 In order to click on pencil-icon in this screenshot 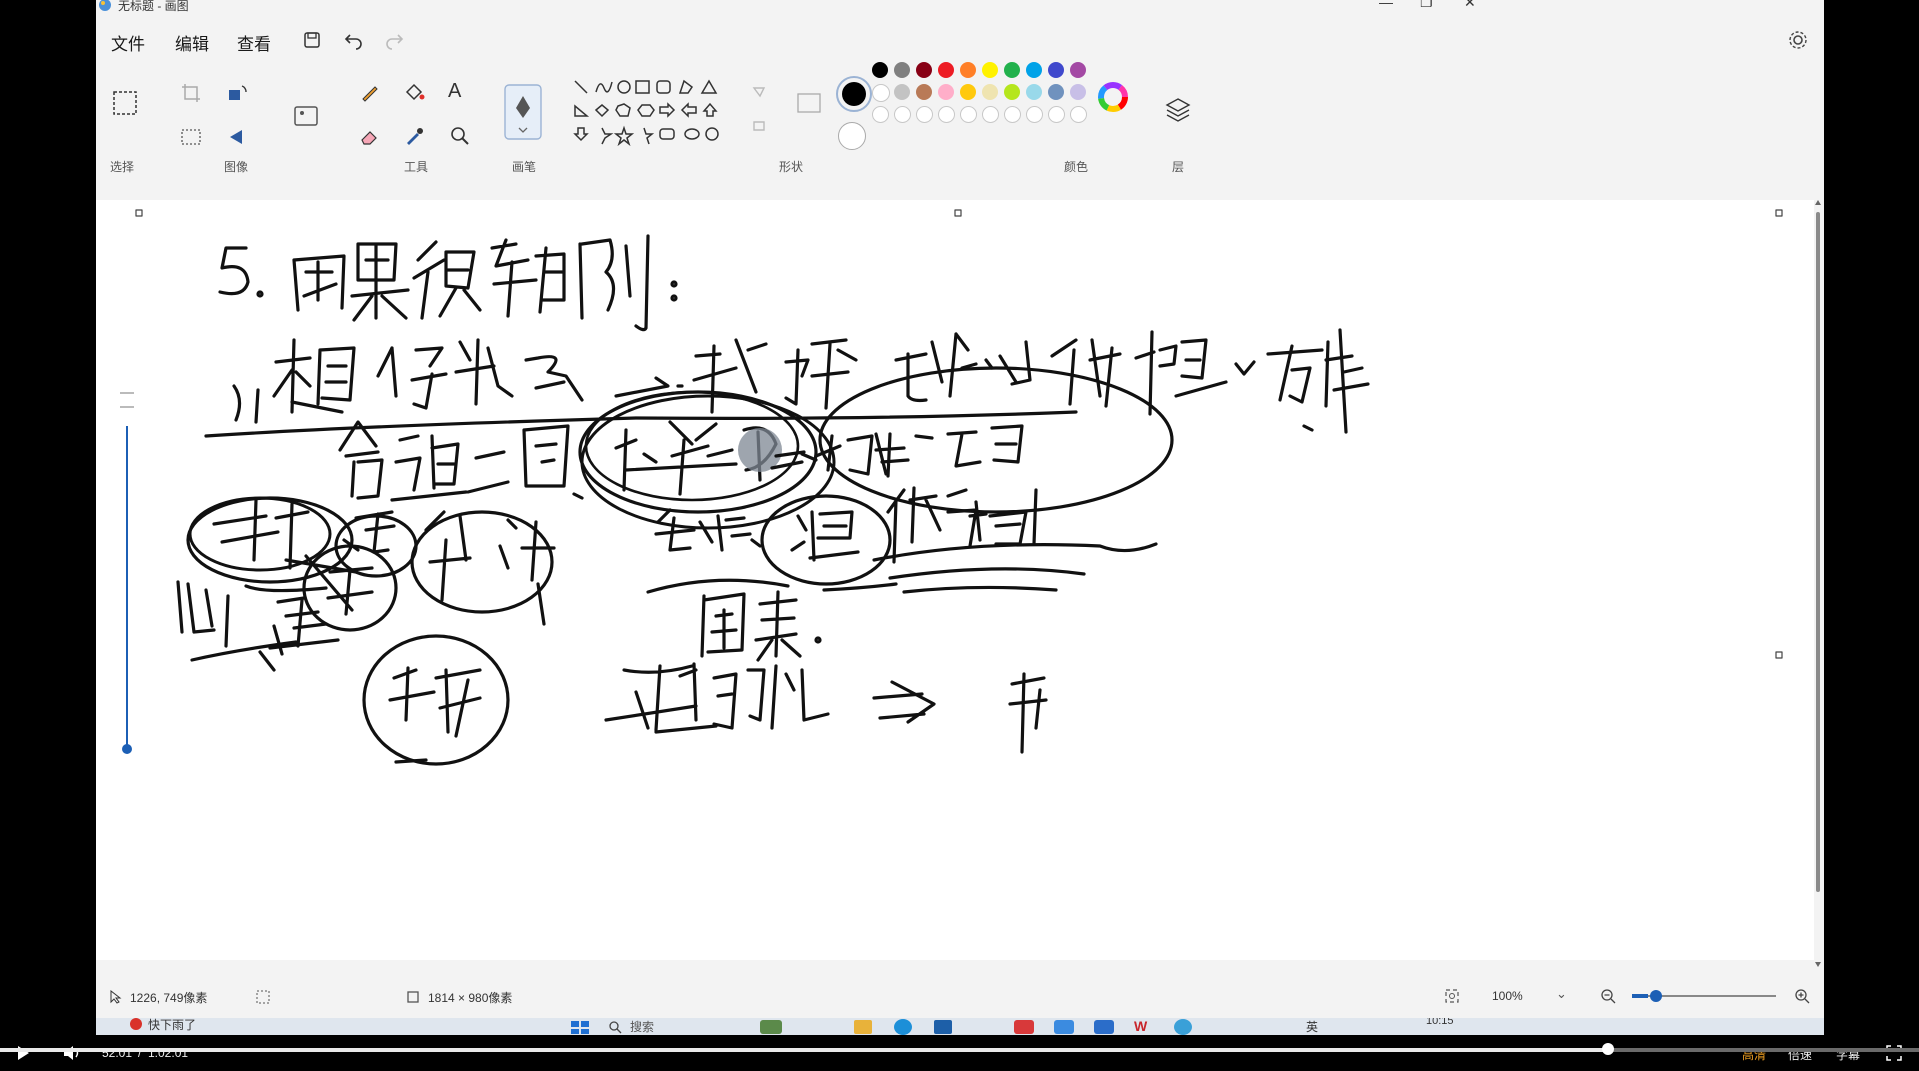, I will do `click(370, 92)`.